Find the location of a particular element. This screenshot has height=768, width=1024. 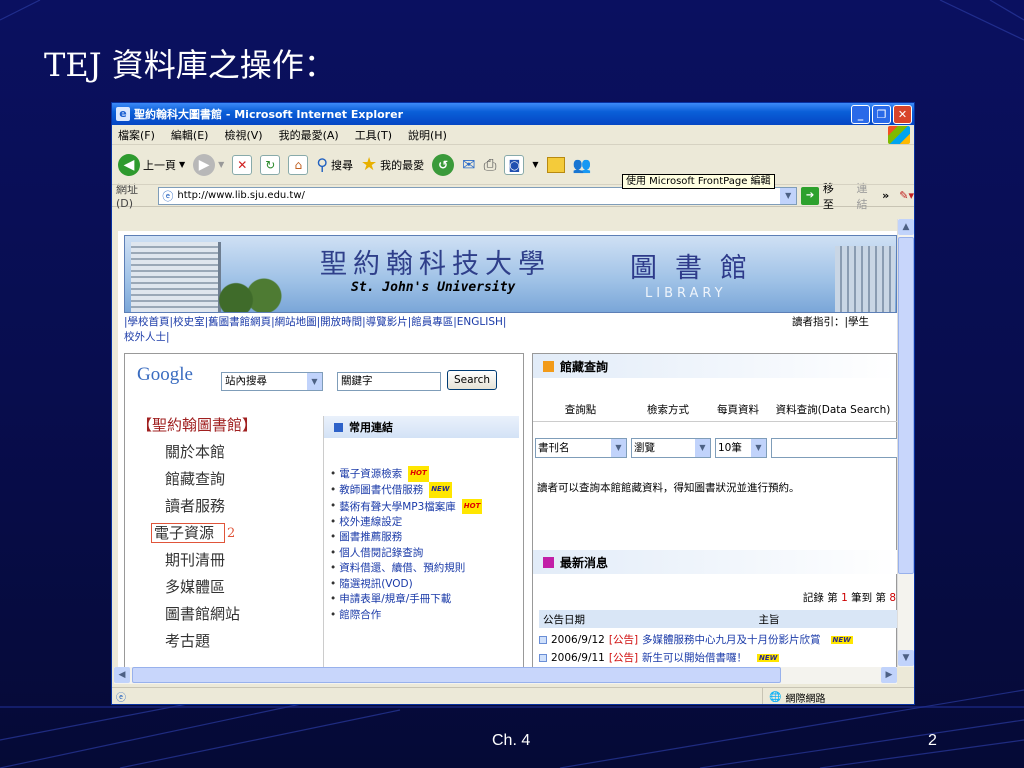

query-point-select: 書刊名 ▼ is located at coordinates (581, 448).